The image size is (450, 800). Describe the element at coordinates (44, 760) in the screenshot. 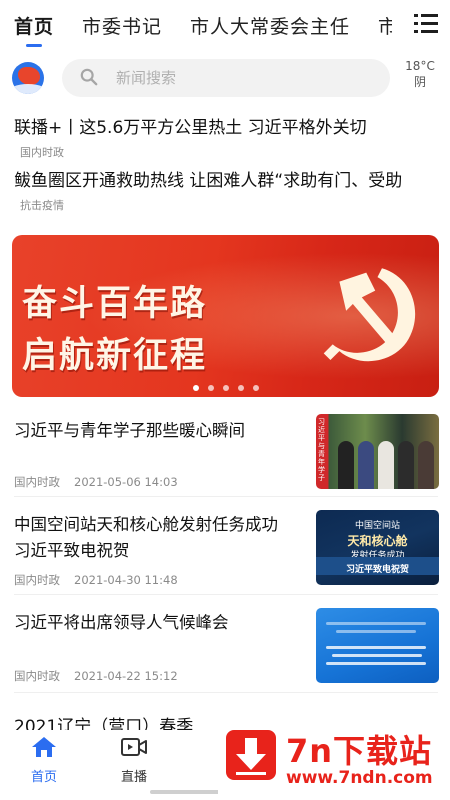

I see `nav-home: 首页` at that location.